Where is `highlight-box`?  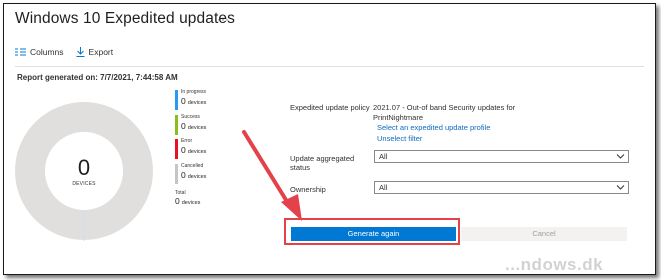
highlight-box is located at coordinates (372, 231).